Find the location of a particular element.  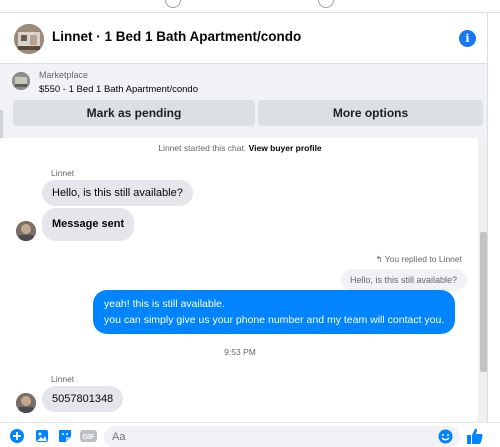

conversation-header: Linnet · 1 Bed 1 Bath Apartment/condo i is located at coordinates (243, 38).